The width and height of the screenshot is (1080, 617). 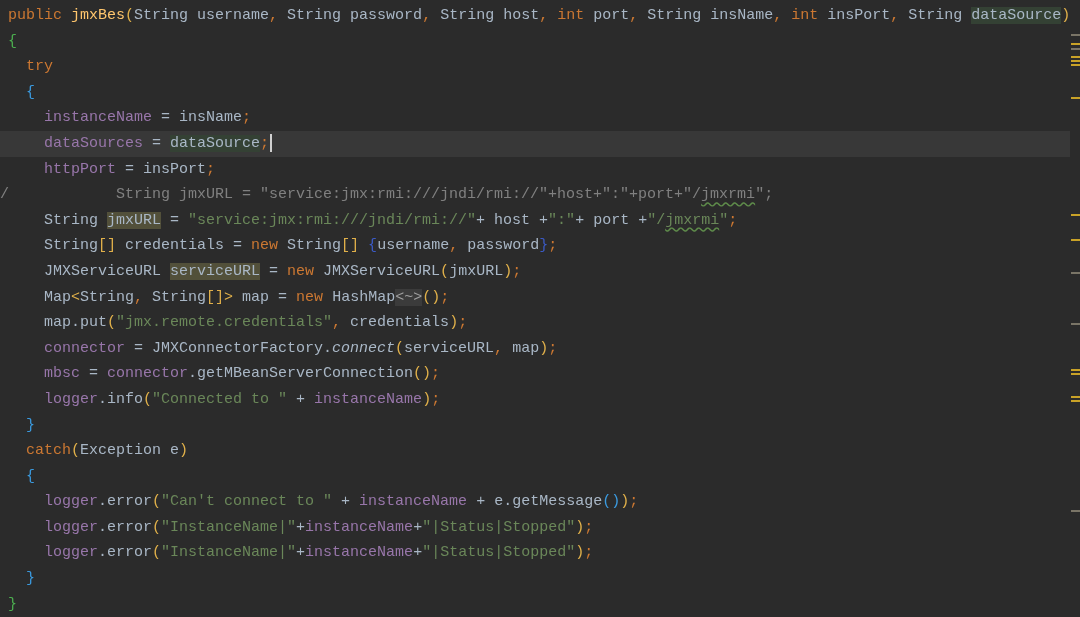 What do you see at coordinates (350, 246) in the screenshot?
I see `bracket: []` at bounding box center [350, 246].